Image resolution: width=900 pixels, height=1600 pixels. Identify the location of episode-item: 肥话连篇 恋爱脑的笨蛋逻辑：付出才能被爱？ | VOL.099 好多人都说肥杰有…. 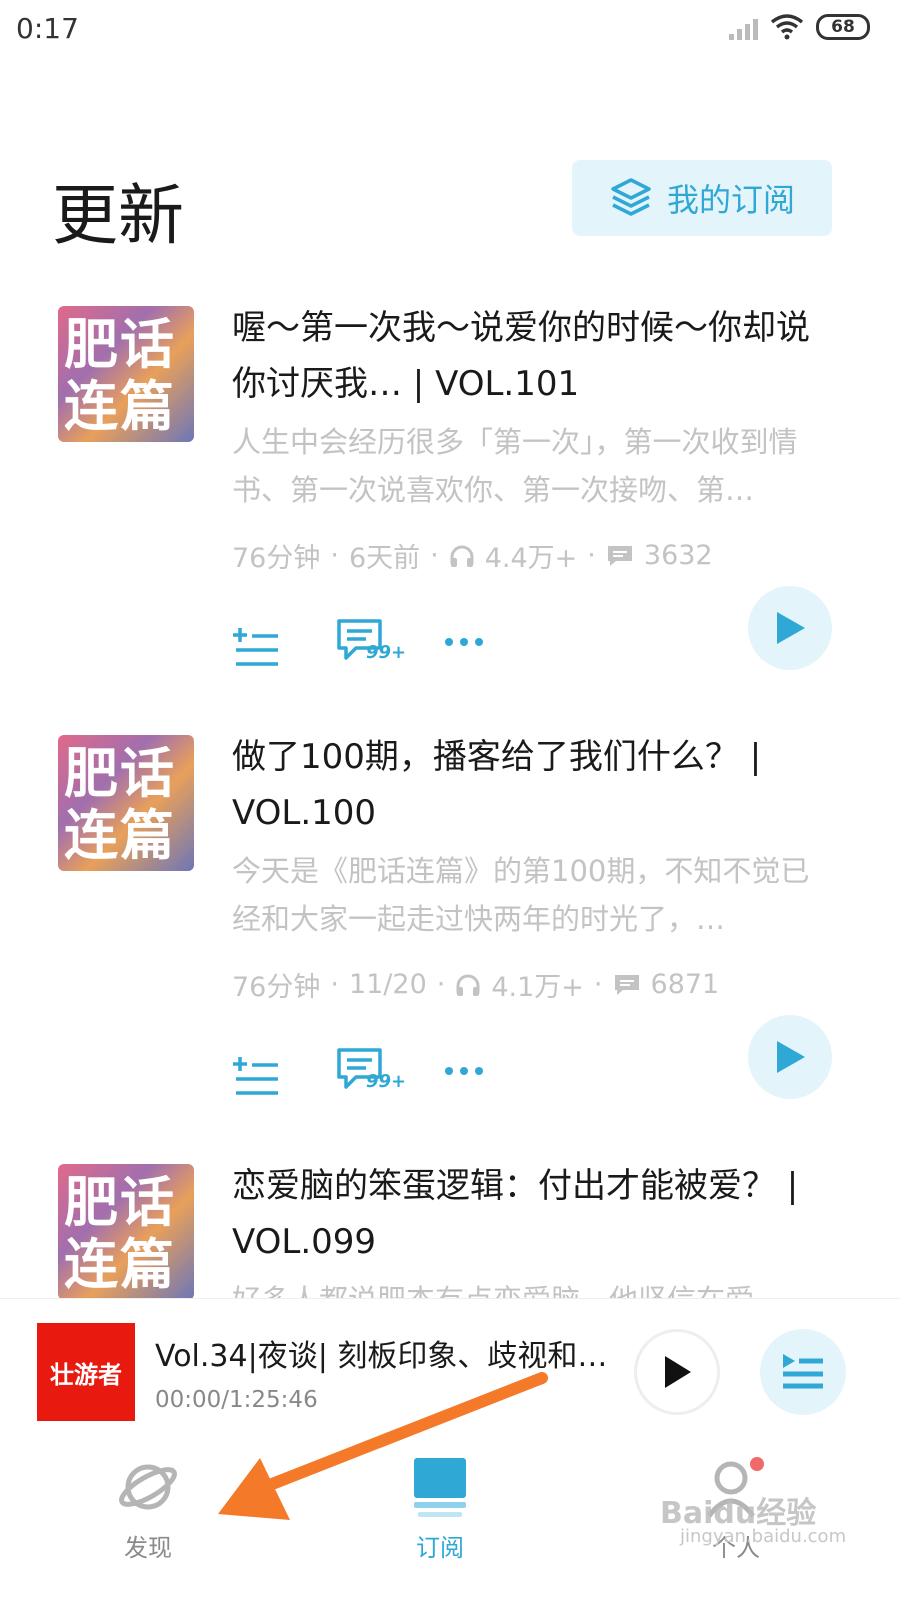
(450, 1231).